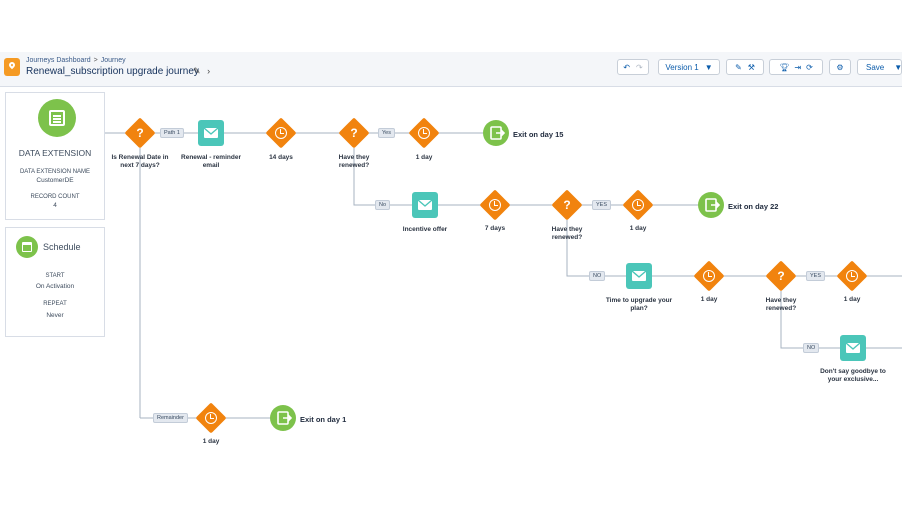 Image resolution: width=902 pixels, height=507 pixels. What do you see at coordinates (597, 276) in the screenshot?
I see `path-label-no-2: NO` at bounding box center [597, 276].